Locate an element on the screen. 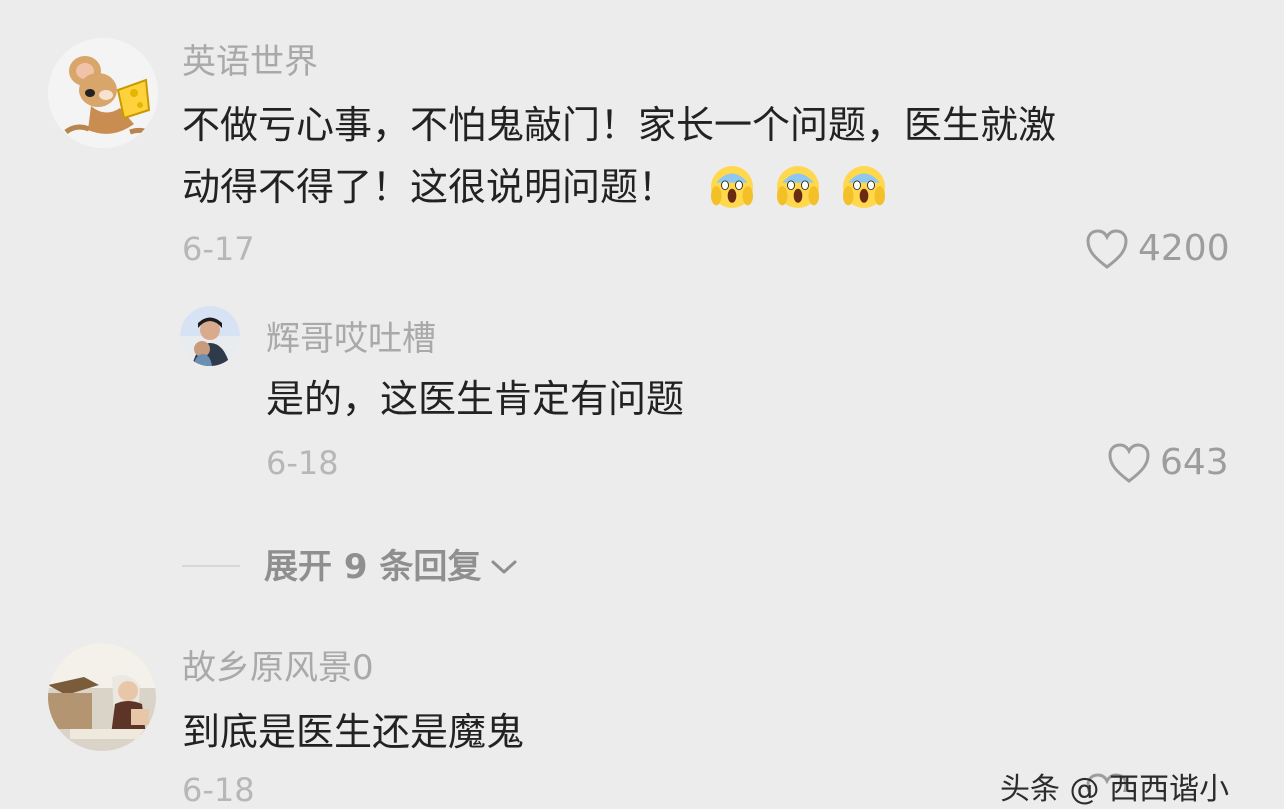  comment-username: 英语世界 is located at coordinates (250, 62).